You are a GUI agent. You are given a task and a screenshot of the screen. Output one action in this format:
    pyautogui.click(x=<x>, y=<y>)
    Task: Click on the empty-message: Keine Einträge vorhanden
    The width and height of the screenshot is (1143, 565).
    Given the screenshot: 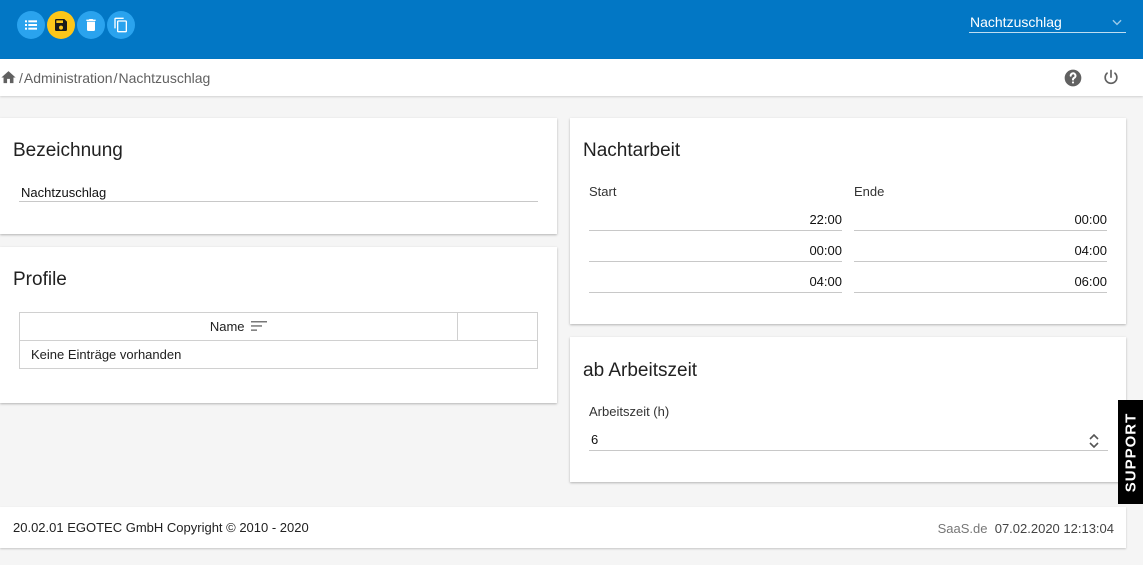 What is the action you would take?
    pyautogui.click(x=278, y=354)
    